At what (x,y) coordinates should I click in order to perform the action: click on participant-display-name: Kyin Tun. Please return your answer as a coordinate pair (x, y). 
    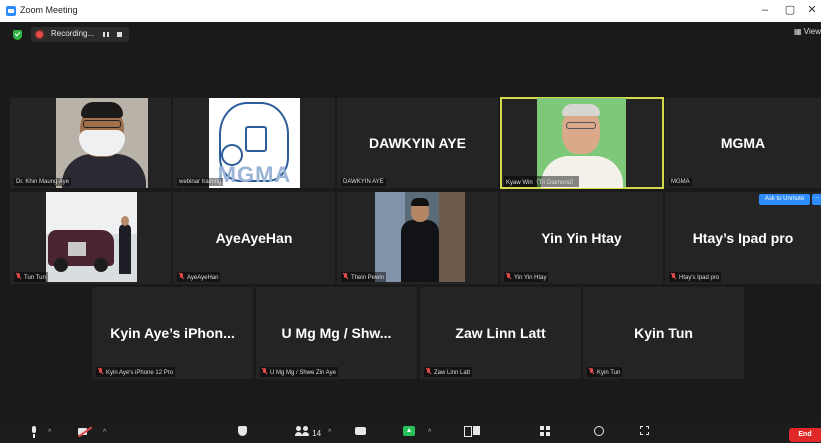
    Looking at the image, I should click on (663, 333).